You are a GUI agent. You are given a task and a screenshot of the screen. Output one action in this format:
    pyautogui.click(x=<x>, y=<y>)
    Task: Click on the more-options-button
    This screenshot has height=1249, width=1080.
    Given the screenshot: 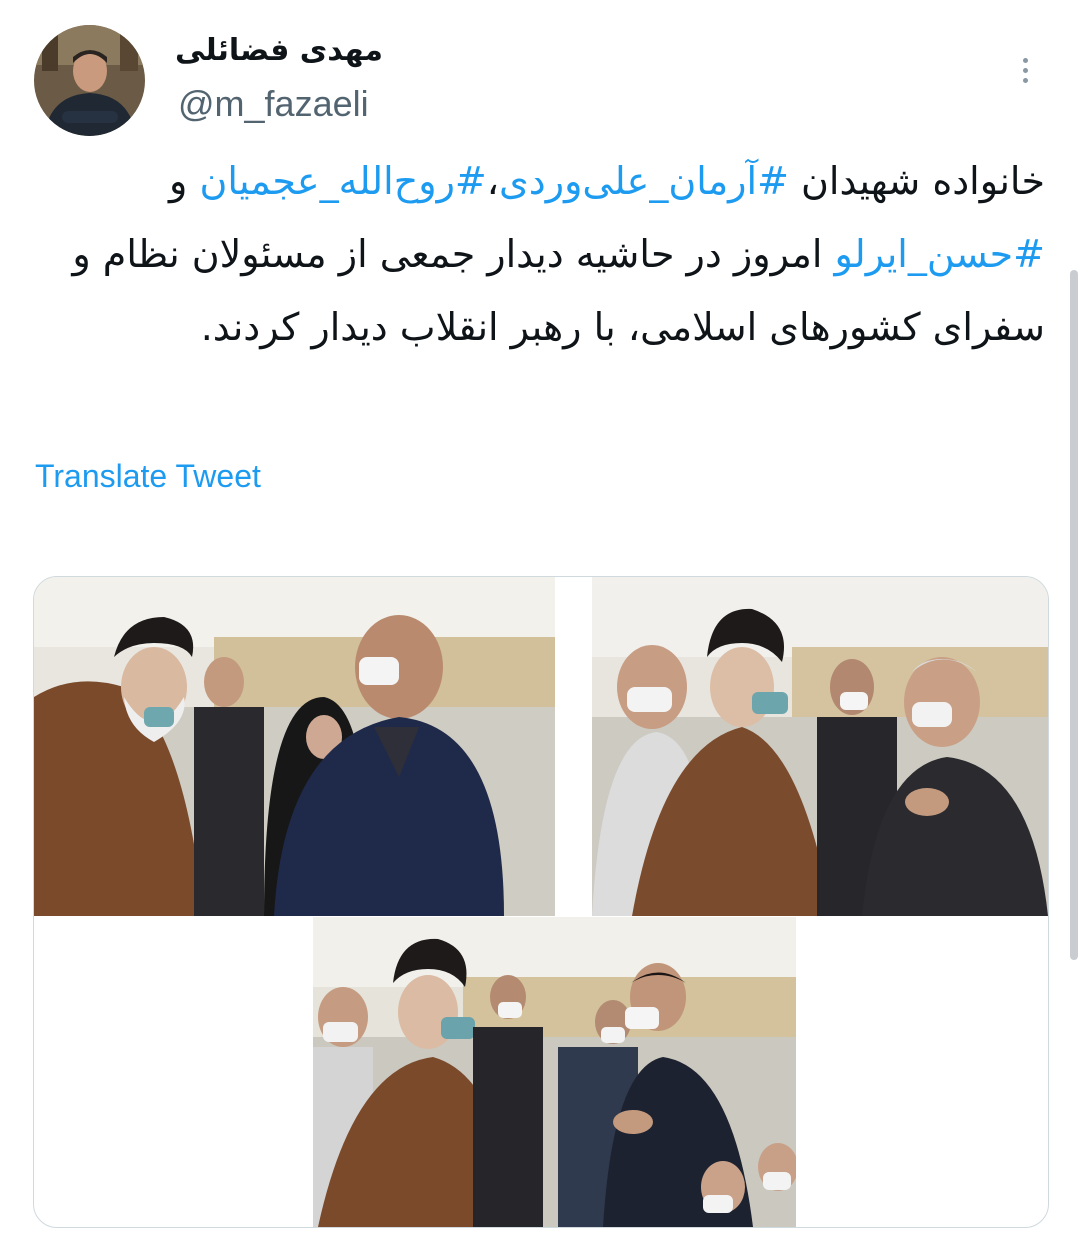 What is the action you would take?
    pyautogui.click(x=1025, y=70)
    